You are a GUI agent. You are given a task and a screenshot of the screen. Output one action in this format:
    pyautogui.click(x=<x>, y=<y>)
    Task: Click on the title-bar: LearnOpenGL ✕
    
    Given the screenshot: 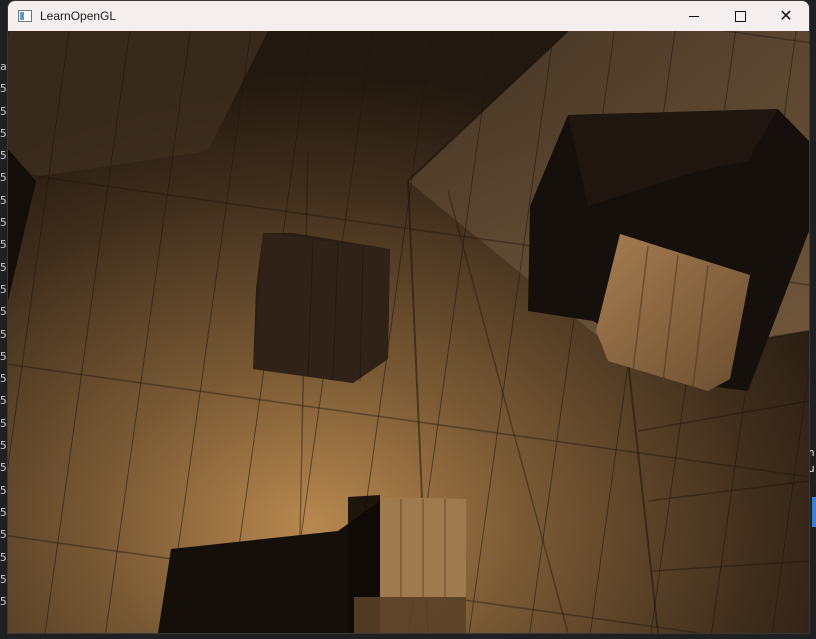 What is the action you would take?
    pyautogui.click(x=408, y=16)
    